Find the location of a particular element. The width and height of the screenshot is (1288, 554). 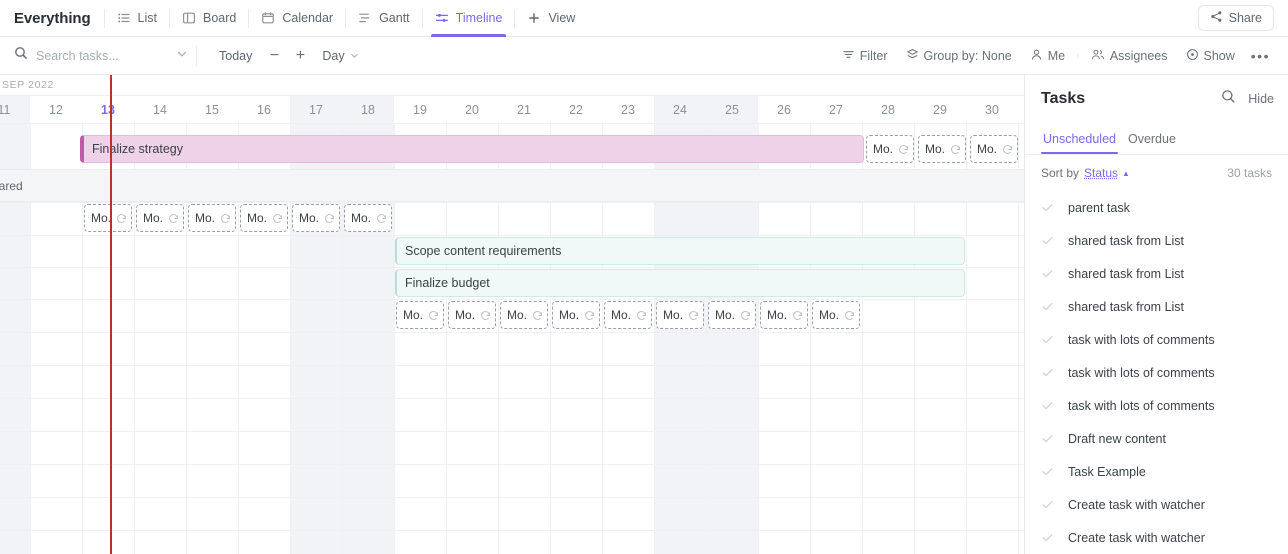

tab-overdue: Overdue is located at coordinates (1152, 143).